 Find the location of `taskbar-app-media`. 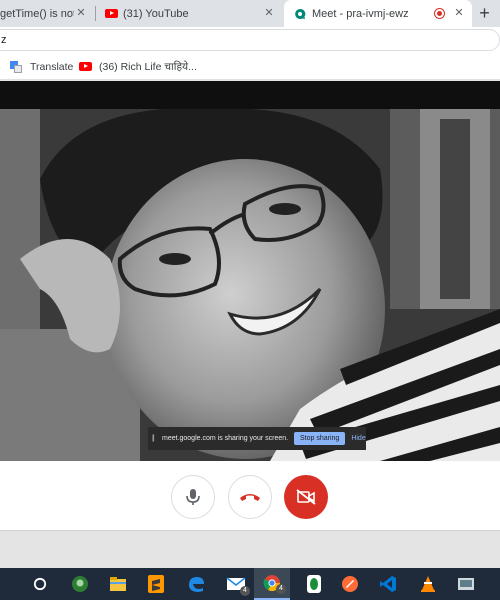

taskbar-app-media is located at coordinates (466, 584).